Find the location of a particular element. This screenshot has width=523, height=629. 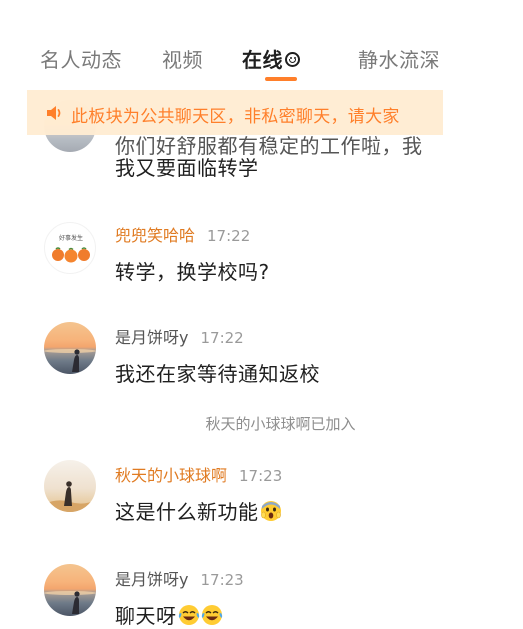

sender-name-label: 秋天的小球球啊 is located at coordinates (171, 475).